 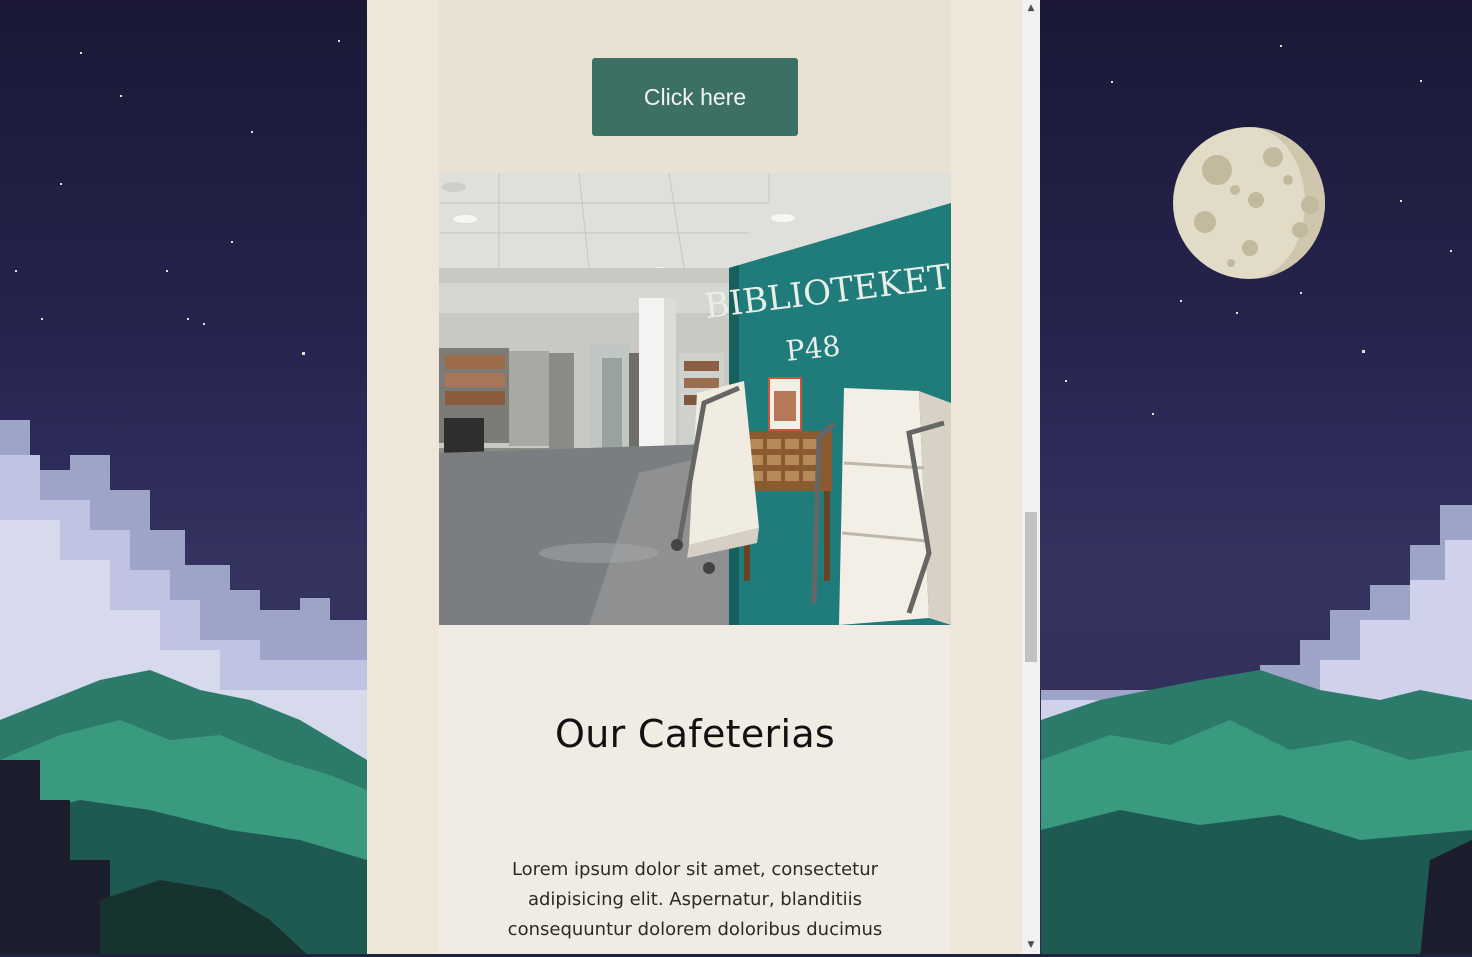 I want to click on sign-line-2: P48, so click(x=813, y=348).